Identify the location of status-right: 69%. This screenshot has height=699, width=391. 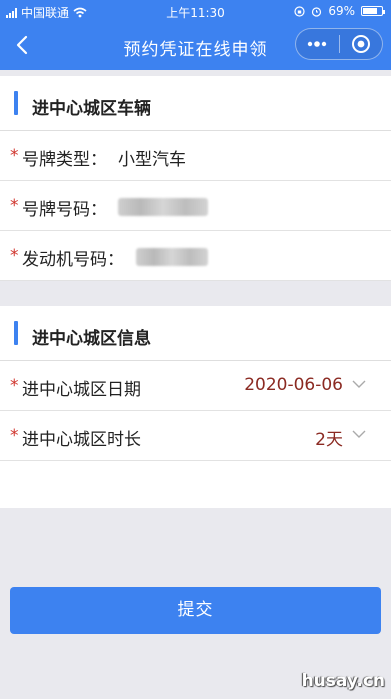
(339, 11).